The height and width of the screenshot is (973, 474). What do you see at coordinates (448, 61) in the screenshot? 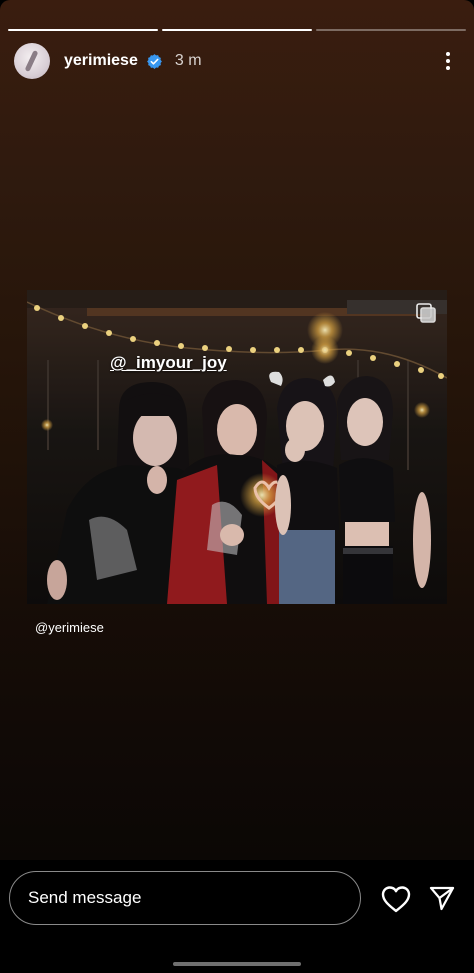
I see `more-vertical-icon` at bounding box center [448, 61].